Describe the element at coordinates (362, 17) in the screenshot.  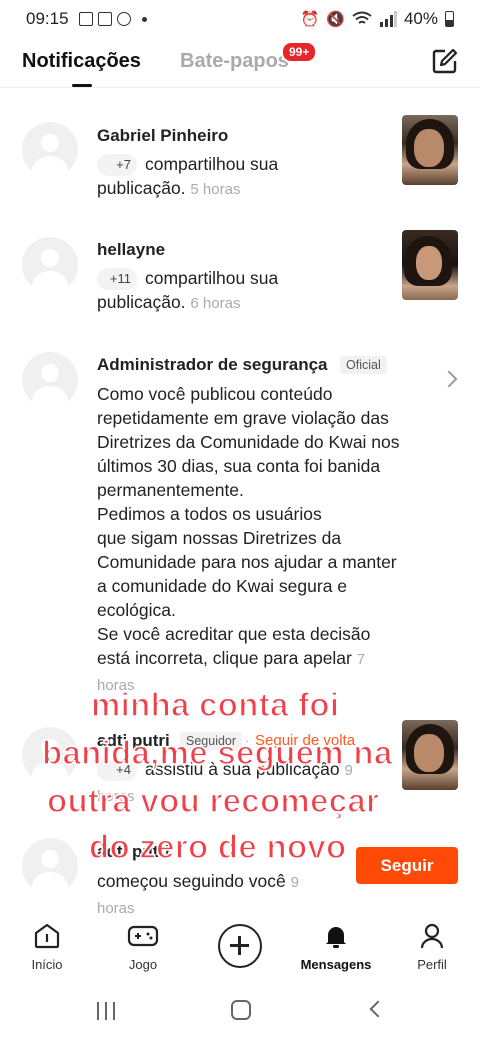
I see `wifi-icon` at that location.